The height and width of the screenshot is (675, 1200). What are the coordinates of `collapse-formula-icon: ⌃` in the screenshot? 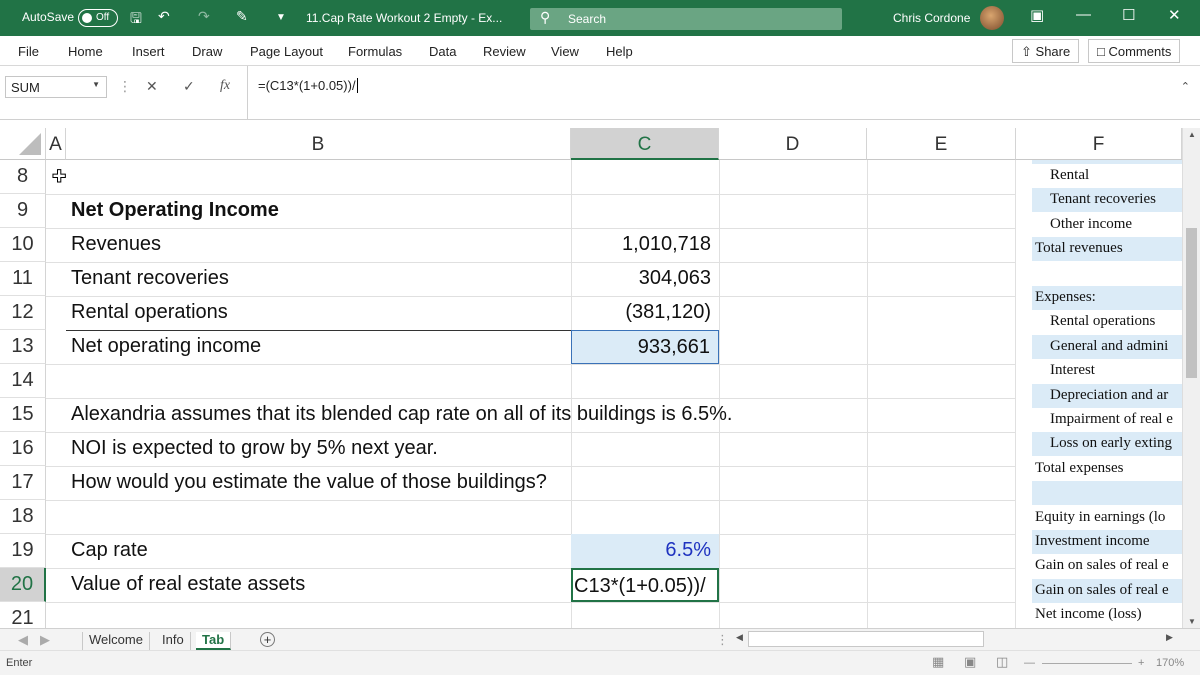 It's located at (1185, 86).